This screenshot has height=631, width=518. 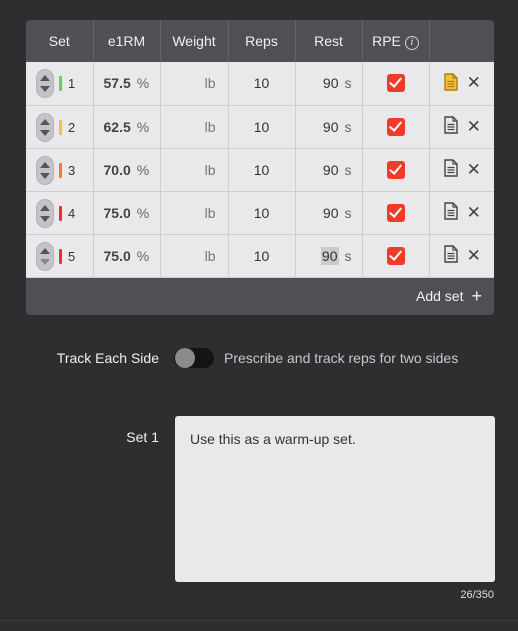 I want to click on rest-unit: s, so click(x=348, y=83).